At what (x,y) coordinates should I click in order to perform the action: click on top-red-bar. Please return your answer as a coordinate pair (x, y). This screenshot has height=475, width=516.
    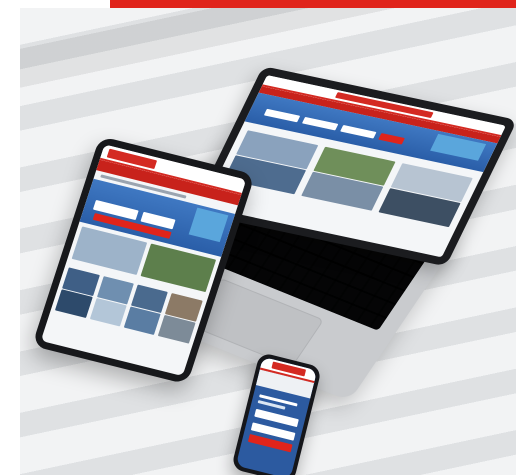
    Looking at the image, I should click on (313, 4).